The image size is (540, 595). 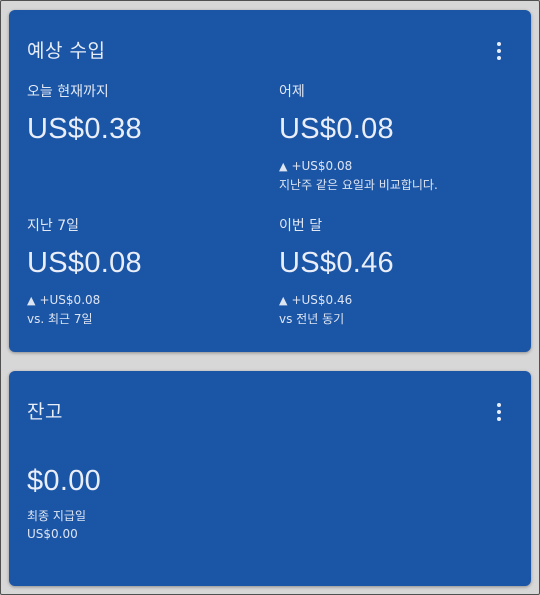 I want to click on last-payment-label: 최종 지급일, so click(x=57, y=516).